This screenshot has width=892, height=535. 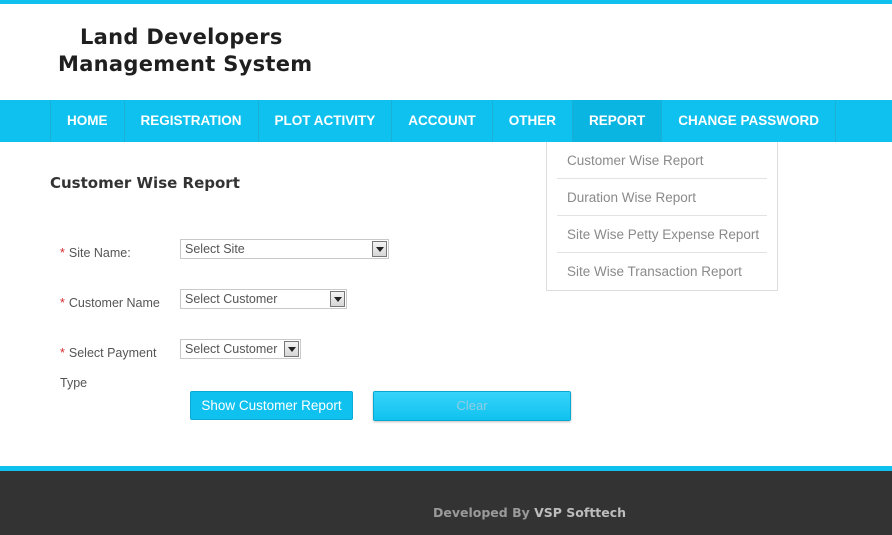 I want to click on top-accent-strip, so click(x=446, y=2).